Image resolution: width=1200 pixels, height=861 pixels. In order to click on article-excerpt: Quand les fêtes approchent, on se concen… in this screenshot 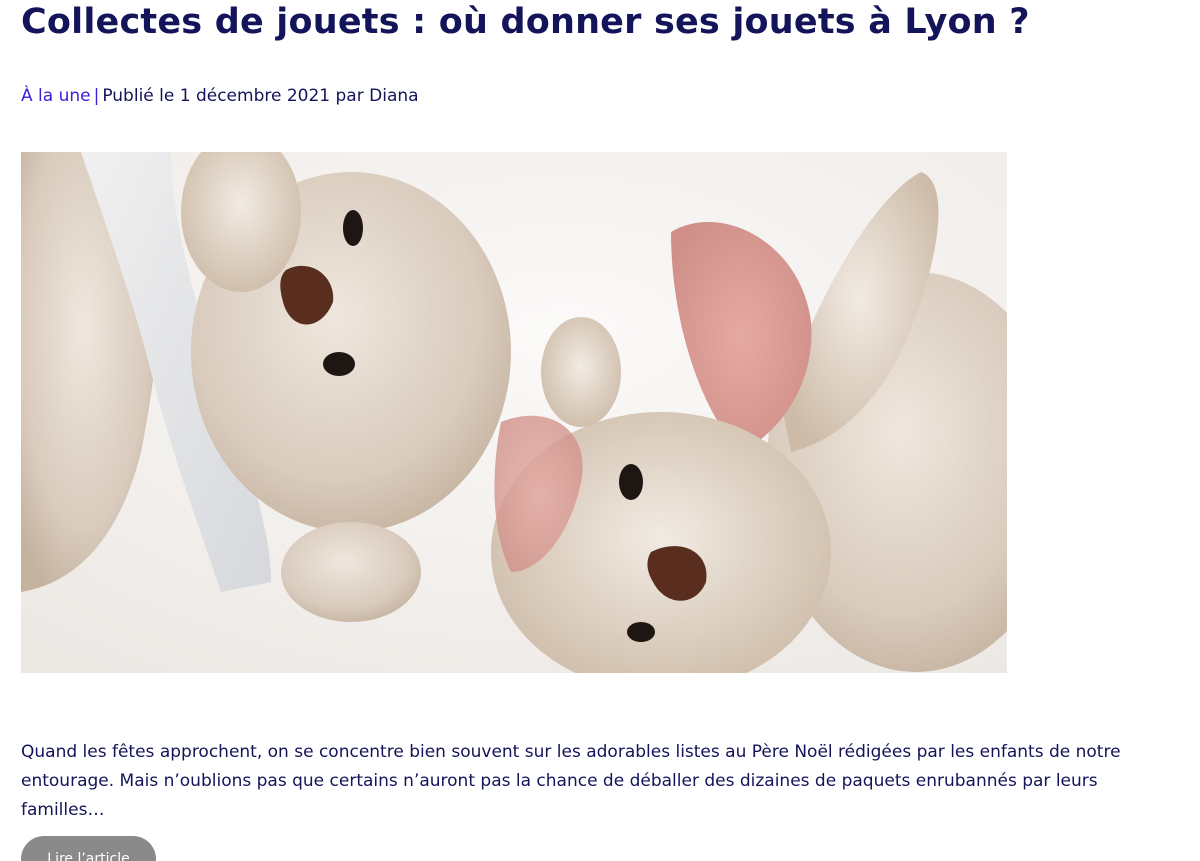, I will do `click(571, 781)`.